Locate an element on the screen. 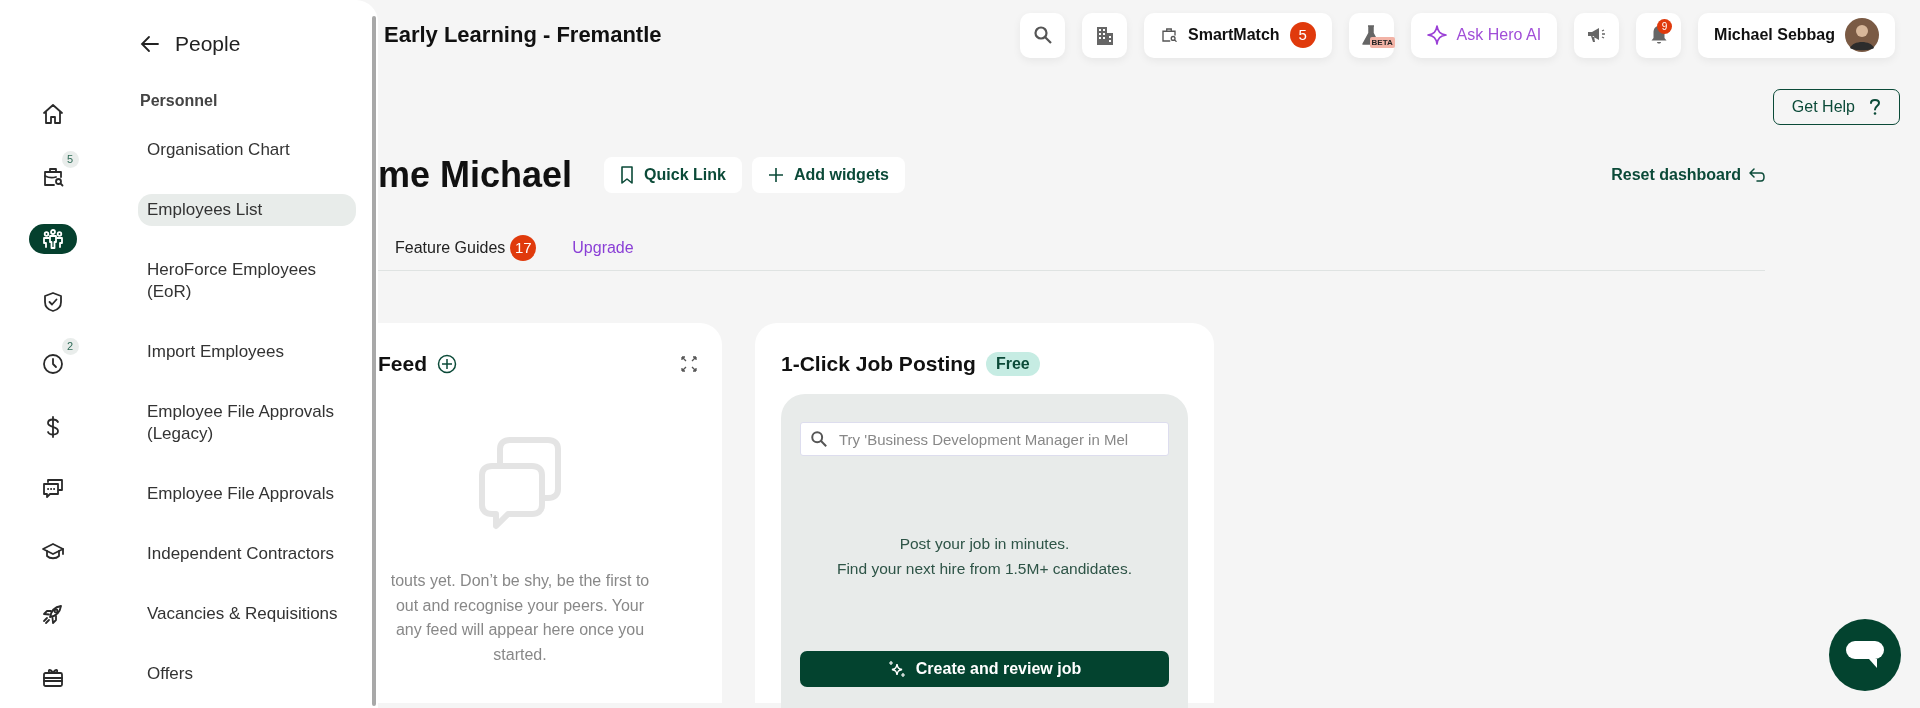 The height and width of the screenshot is (708, 1920). home-icon is located at coordinates (52, 114).